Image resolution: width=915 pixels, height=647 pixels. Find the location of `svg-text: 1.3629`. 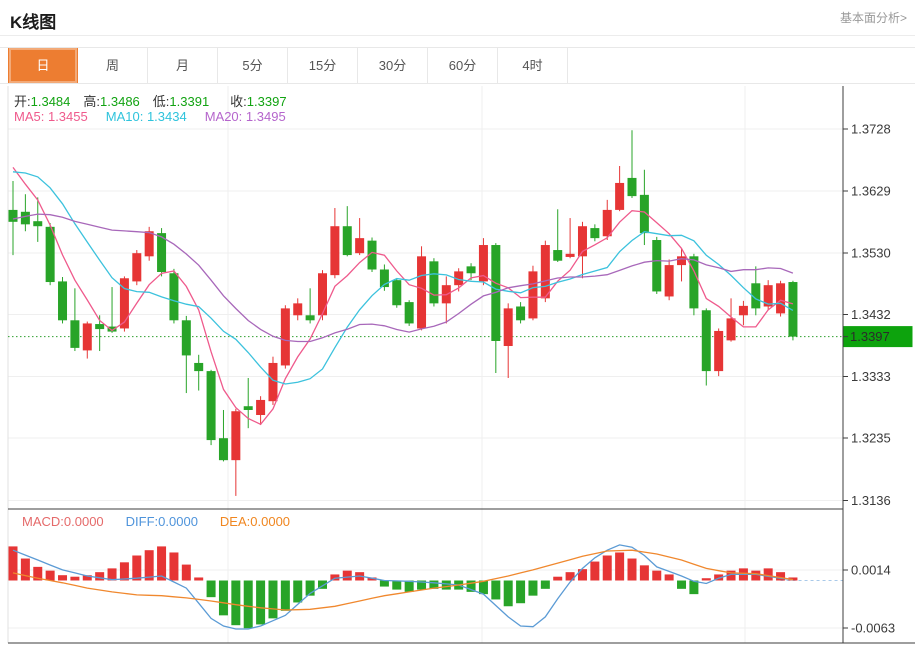

svg-text: 1.3629 is located at coordinates (871, 191).